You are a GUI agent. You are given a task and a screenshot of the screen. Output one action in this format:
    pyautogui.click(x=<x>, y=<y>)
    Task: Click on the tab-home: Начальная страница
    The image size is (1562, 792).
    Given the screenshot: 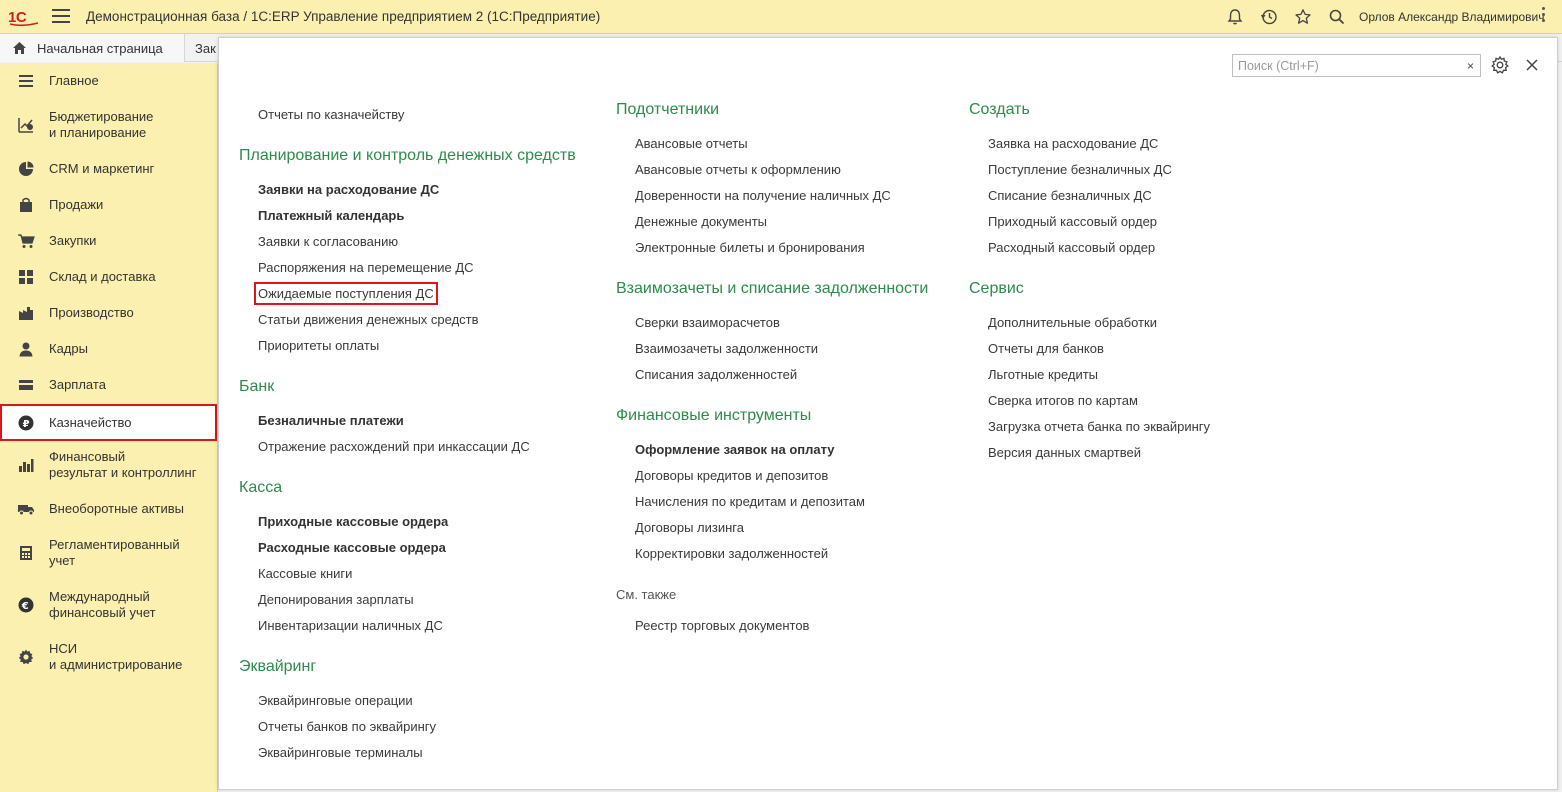 What is the action you would take?
    pyautogui.click(x=92, y=48)
    